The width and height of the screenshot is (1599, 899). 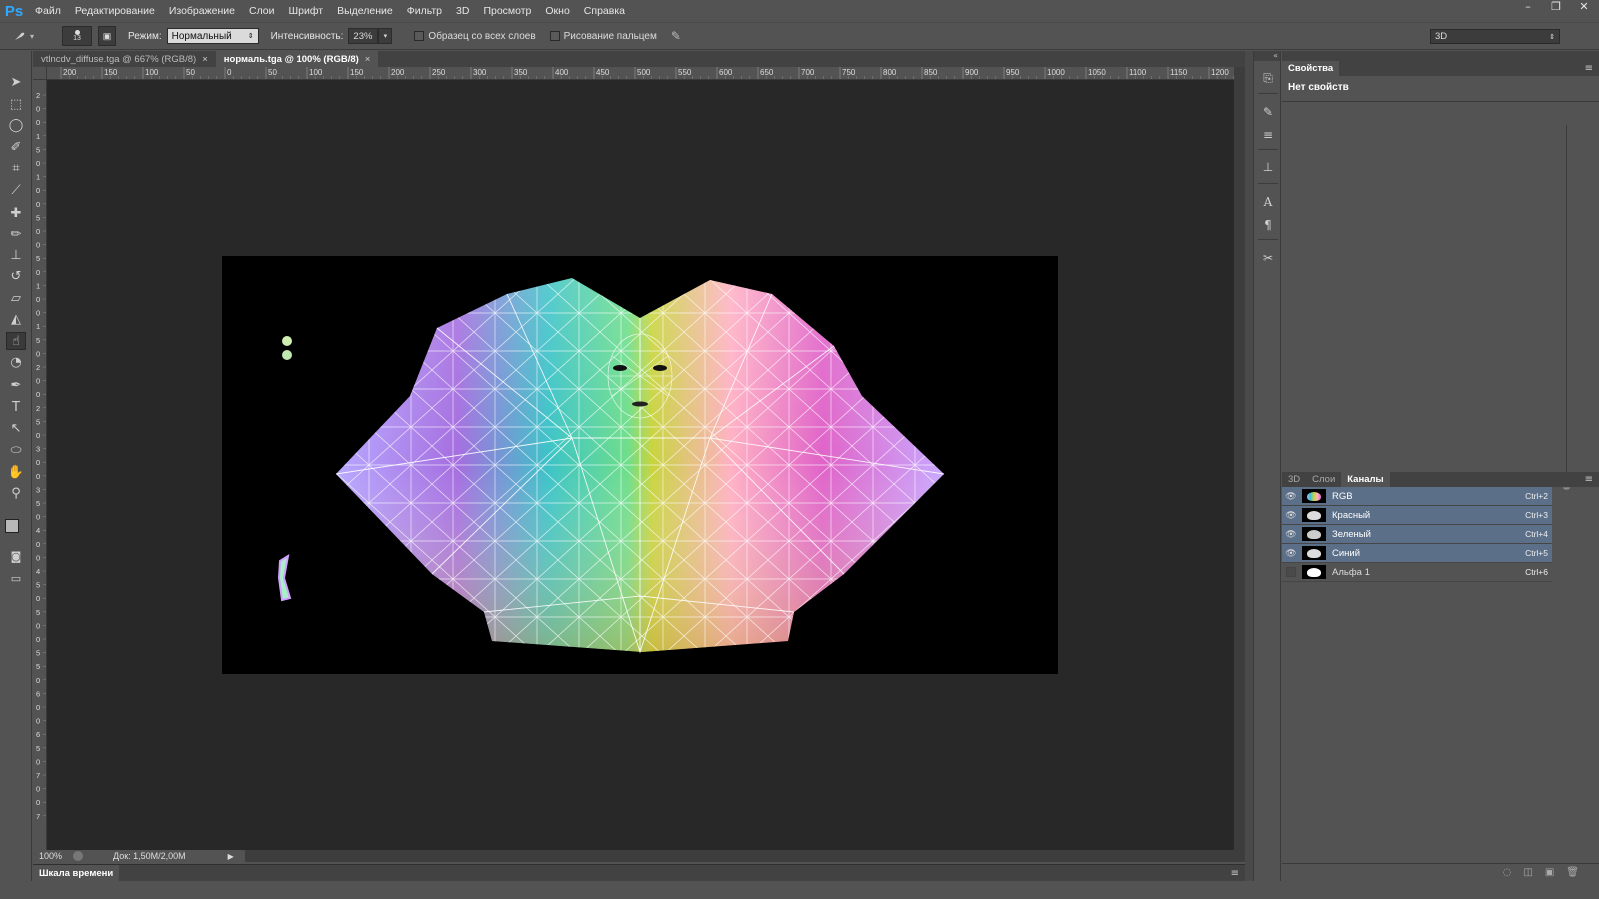 What do you see at coordinates (16, 385) in the screenshot?
I see `pen-tool-icon: ✒` at bounding box center [16, 385].